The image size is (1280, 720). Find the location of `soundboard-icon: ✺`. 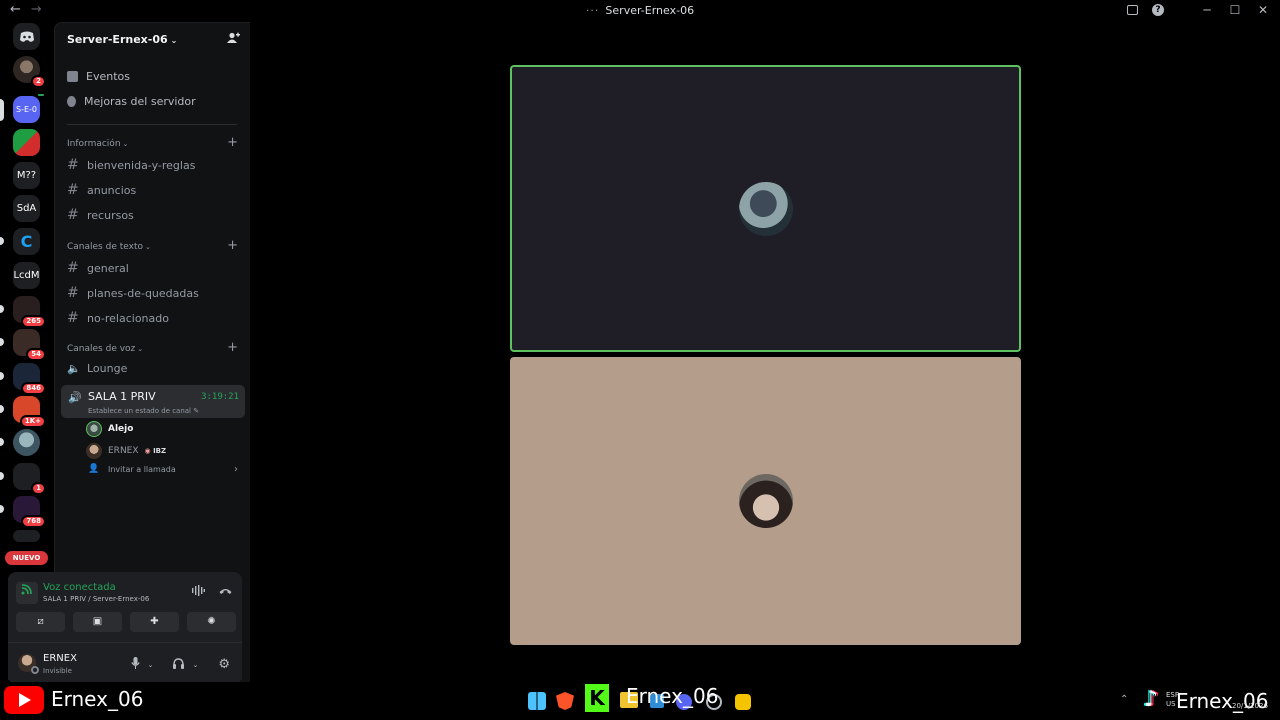

soundboard-icon: ✺ is located at coordinates (211, 621).